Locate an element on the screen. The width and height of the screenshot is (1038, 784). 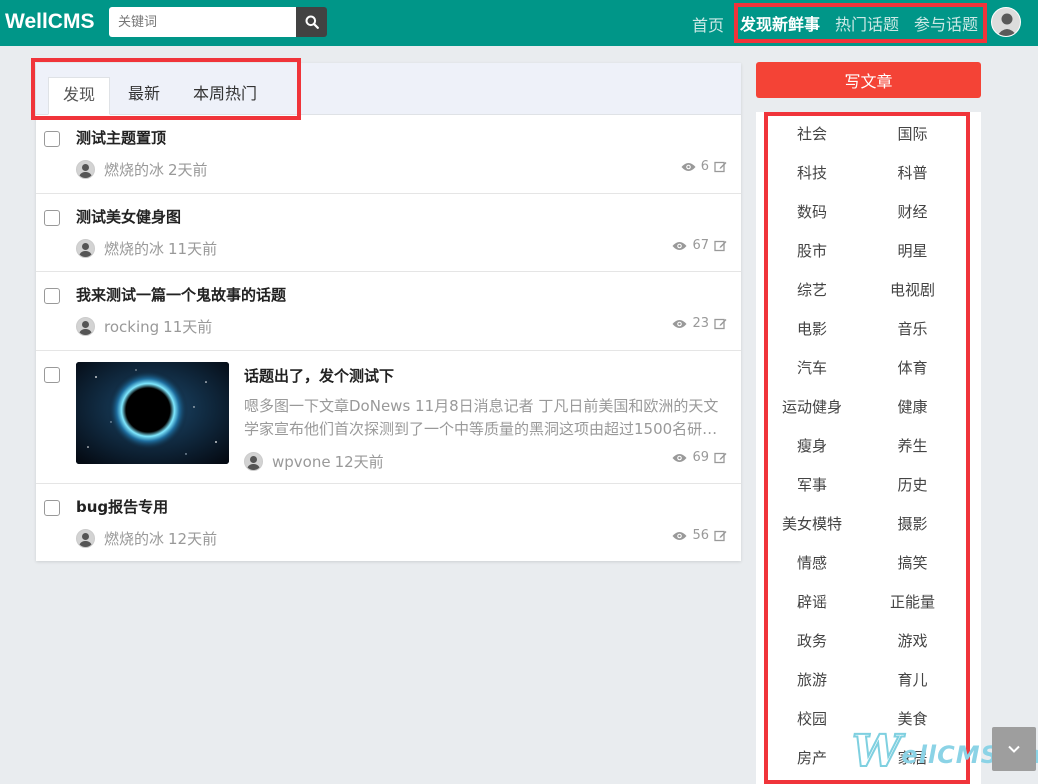
thread-stats: 6 is located at coordinates (704, 166).